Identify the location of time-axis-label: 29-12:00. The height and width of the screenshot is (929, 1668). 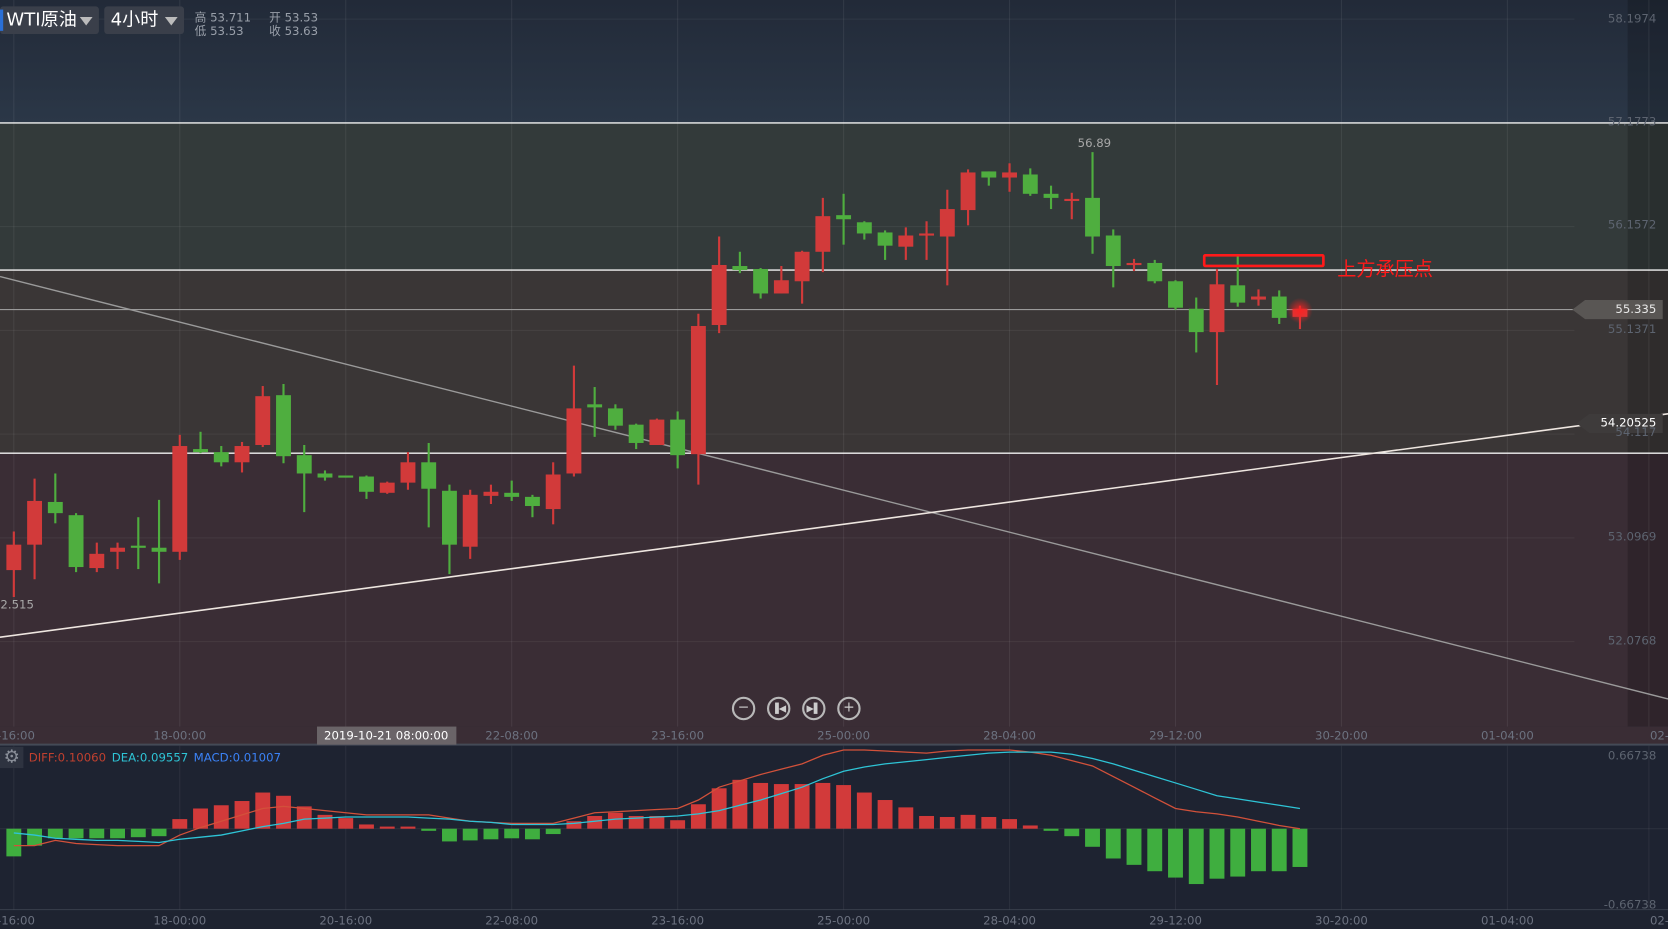
(1175, 735).